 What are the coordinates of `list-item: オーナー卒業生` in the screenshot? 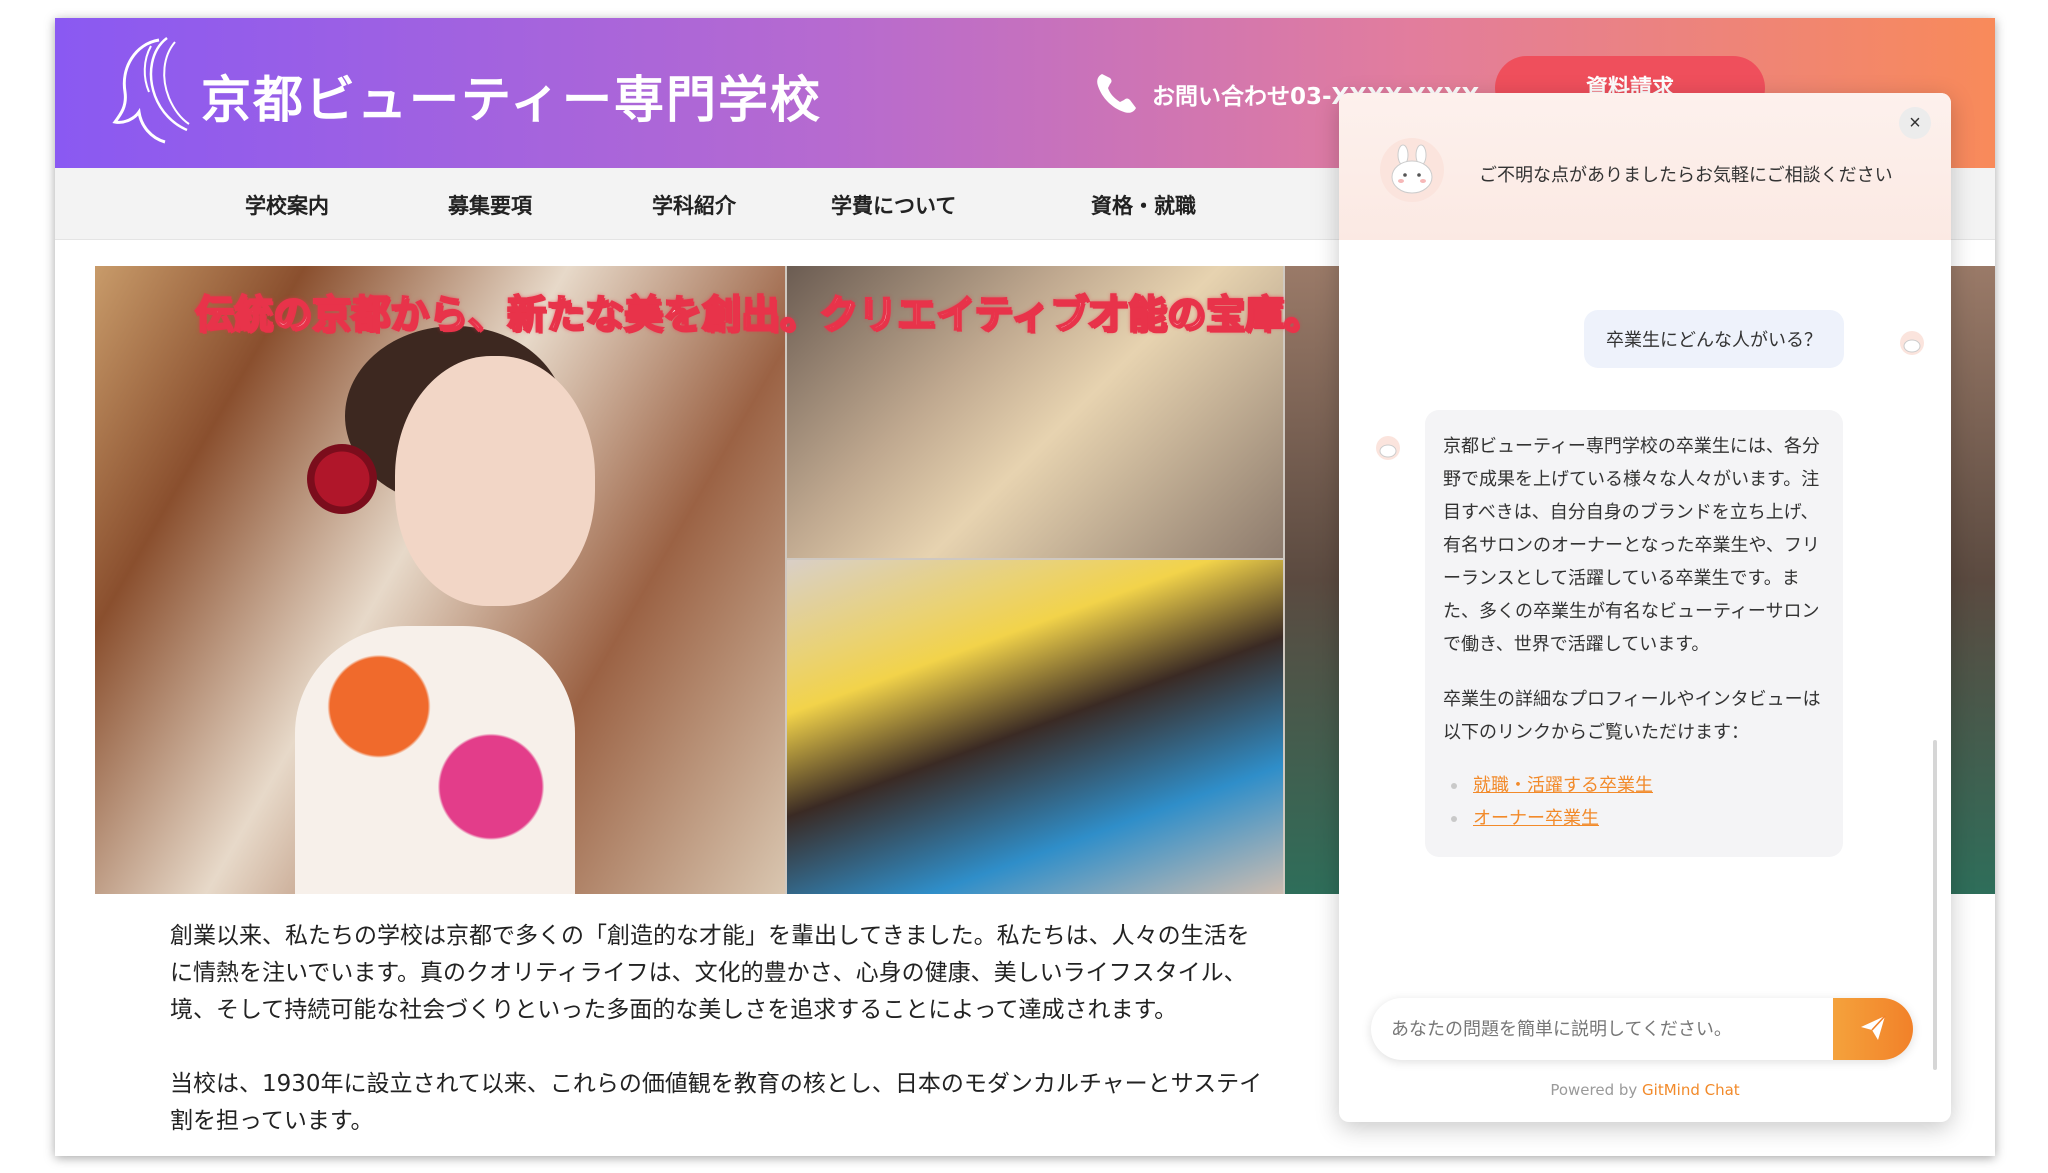 It's located at (1638, 818).